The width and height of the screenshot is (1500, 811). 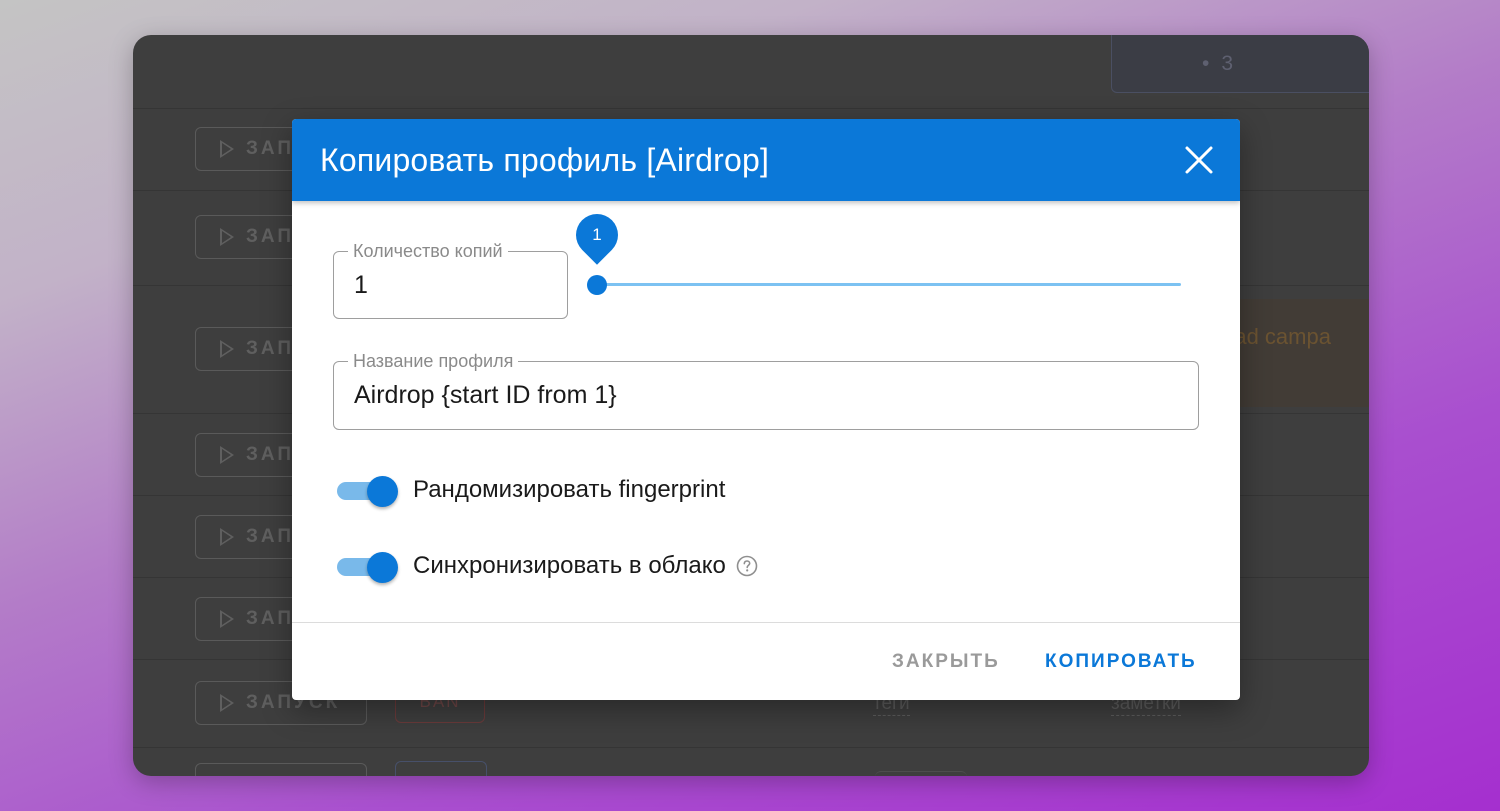 I want to click on close-button: ЗАКРЫТЬ, so click(x=946, y=662).